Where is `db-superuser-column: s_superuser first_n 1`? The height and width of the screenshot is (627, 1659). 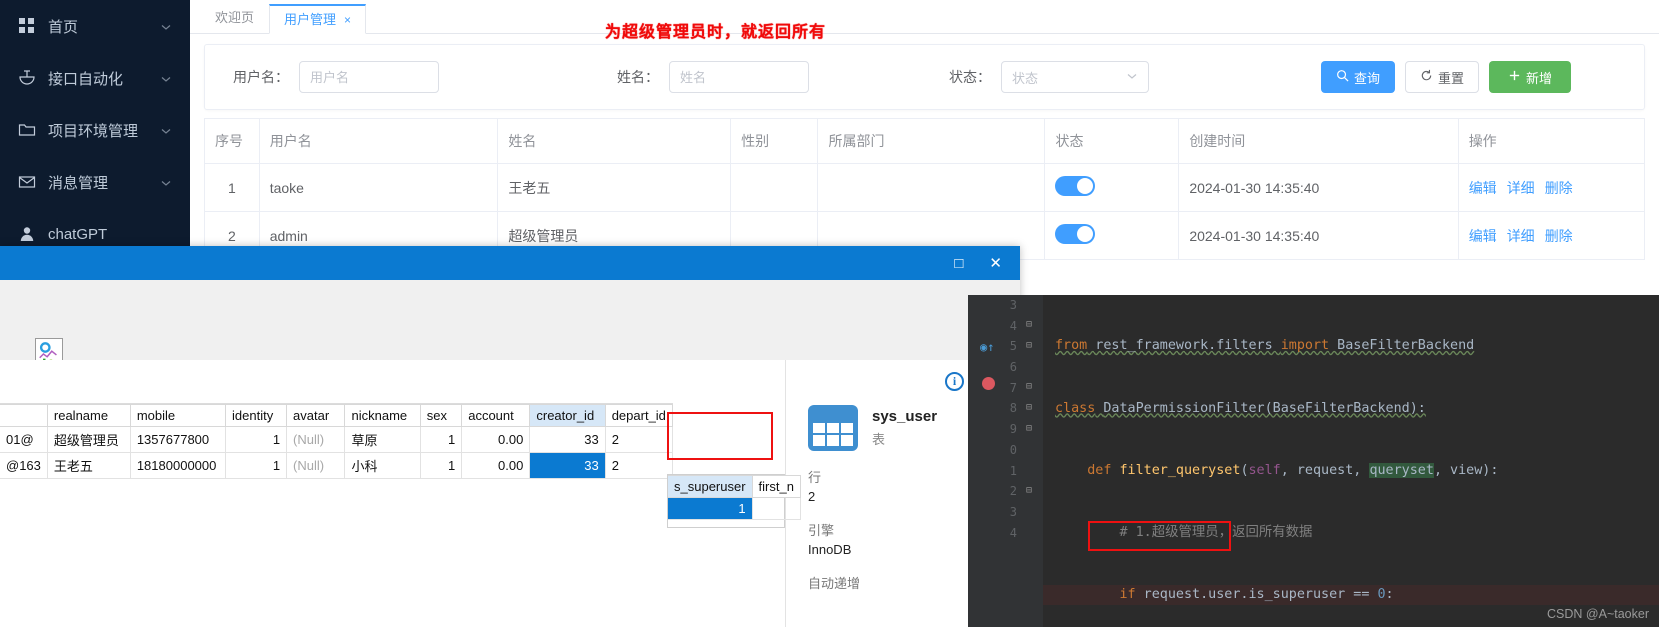
db-superuser-column: s_superuser first_n 1 is located at coordinates (734, 501).